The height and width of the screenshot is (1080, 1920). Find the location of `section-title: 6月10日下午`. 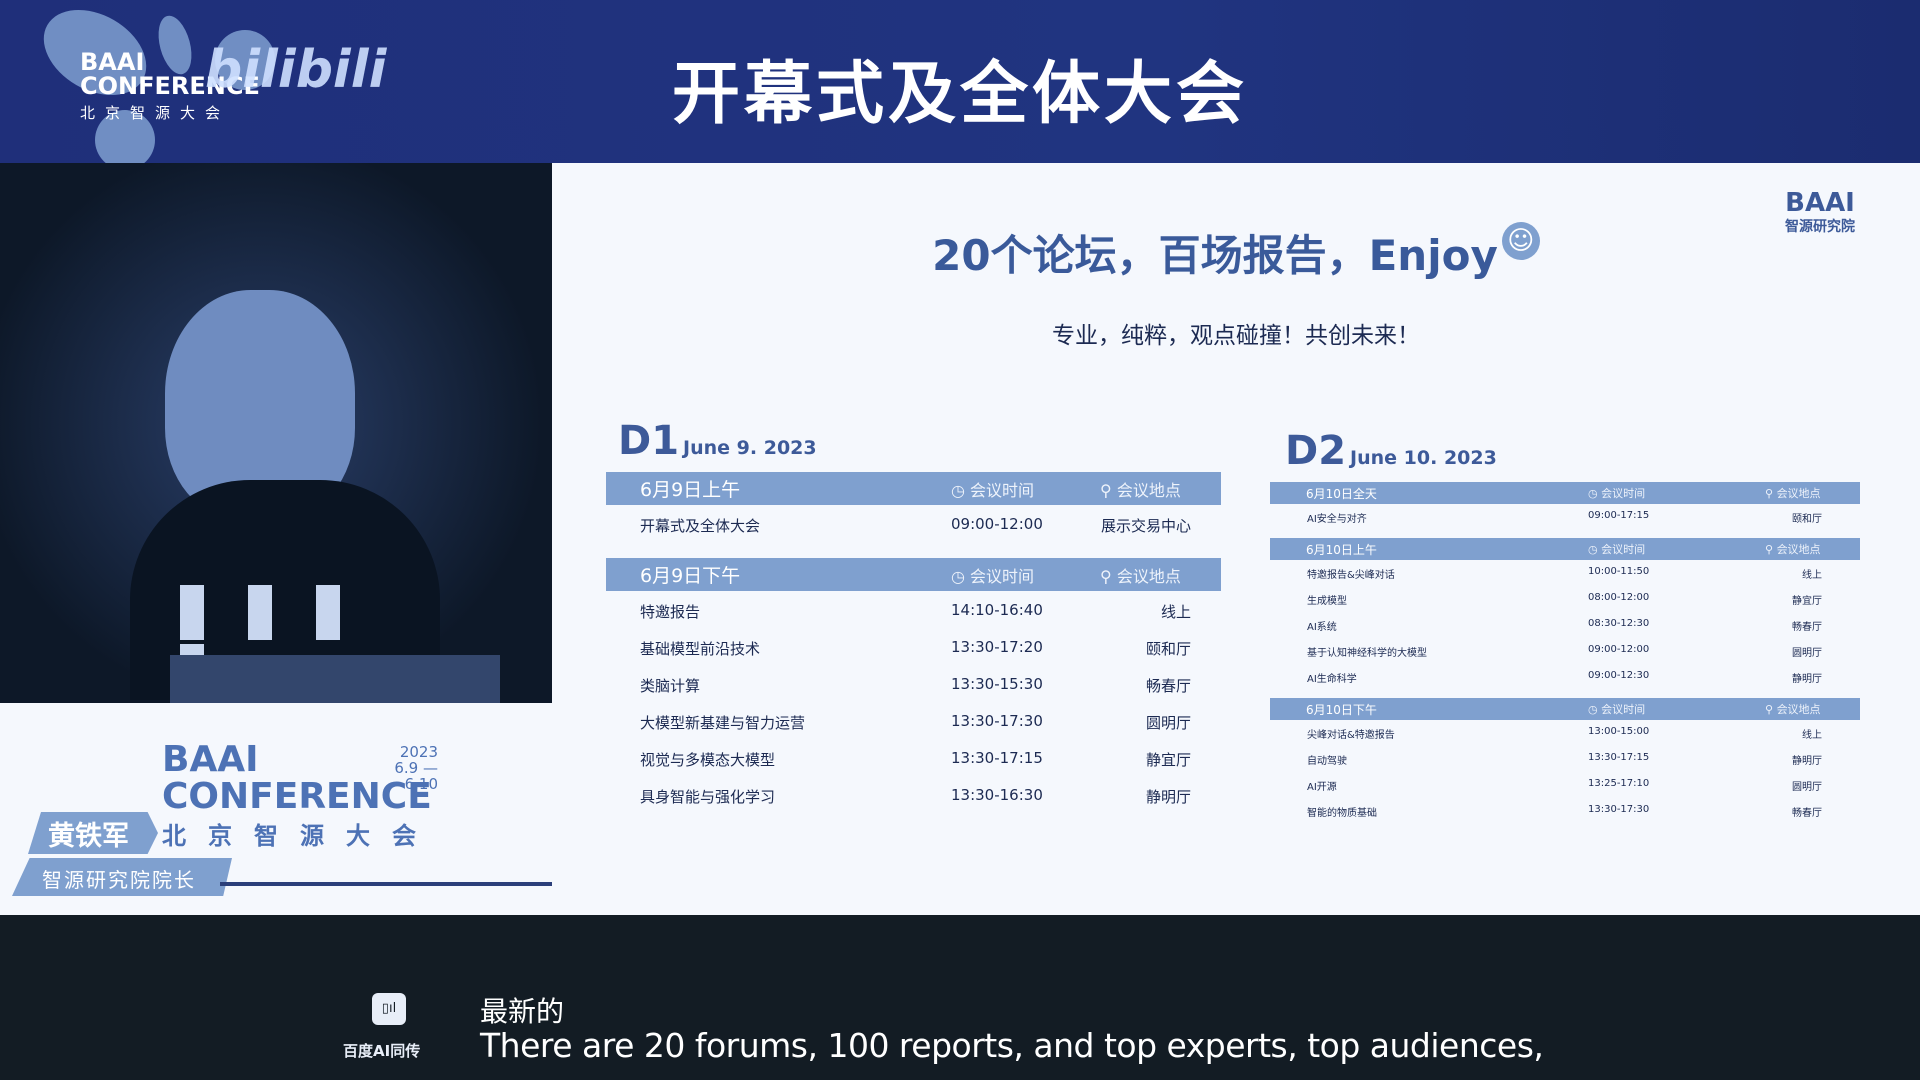

section-title: 6月10日下午 is located at coordinates (1341, 709).